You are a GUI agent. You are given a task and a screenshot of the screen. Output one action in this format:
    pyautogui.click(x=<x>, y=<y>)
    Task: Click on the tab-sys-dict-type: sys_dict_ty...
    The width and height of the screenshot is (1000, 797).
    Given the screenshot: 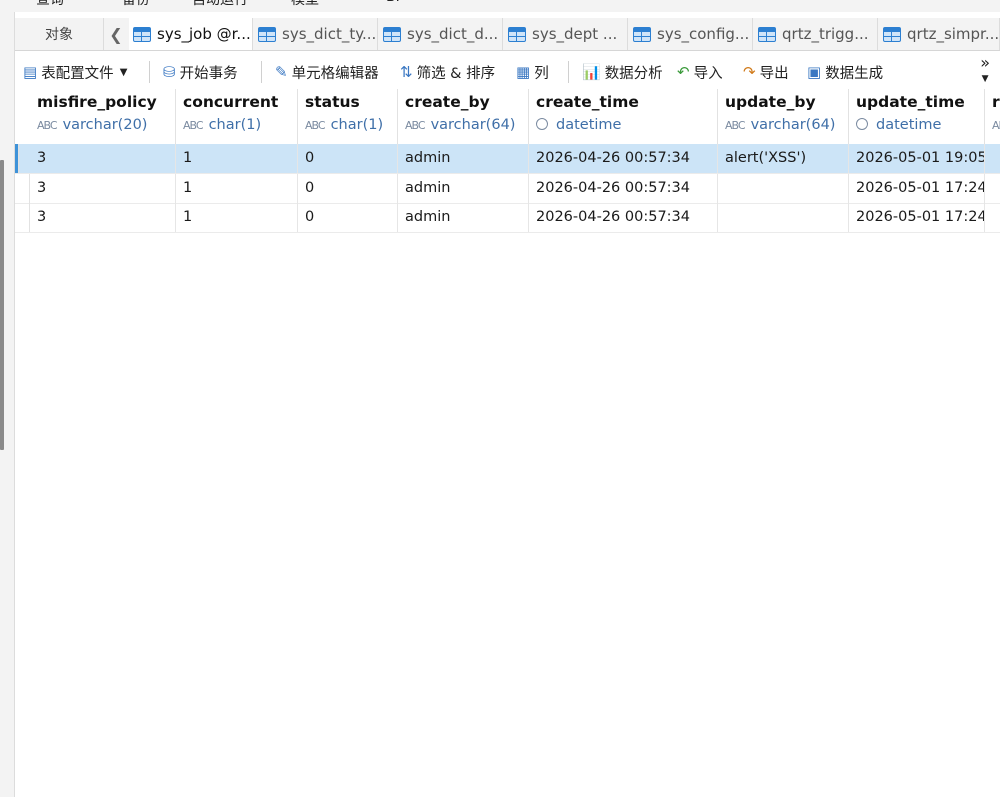 What is the action you would take?
    pyautogui.click(x=316, y=34)
    